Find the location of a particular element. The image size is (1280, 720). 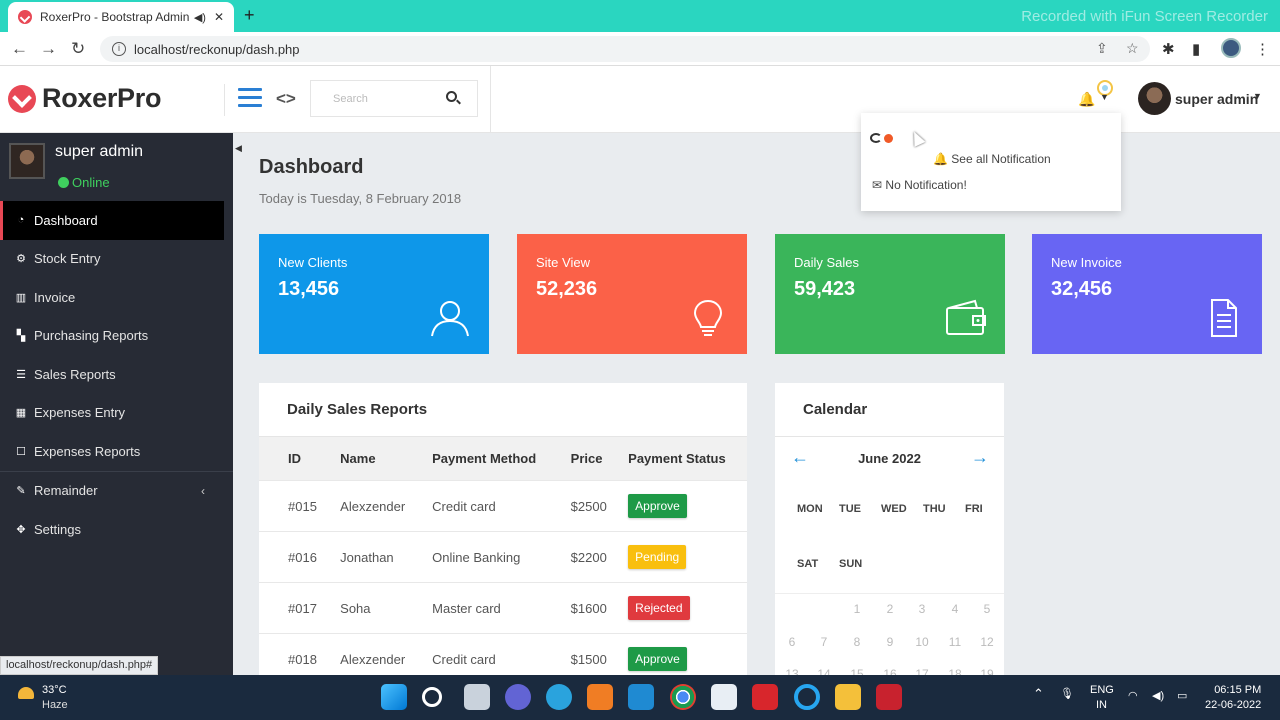

calendar-day: 11 is located at coordinates (955, 642).